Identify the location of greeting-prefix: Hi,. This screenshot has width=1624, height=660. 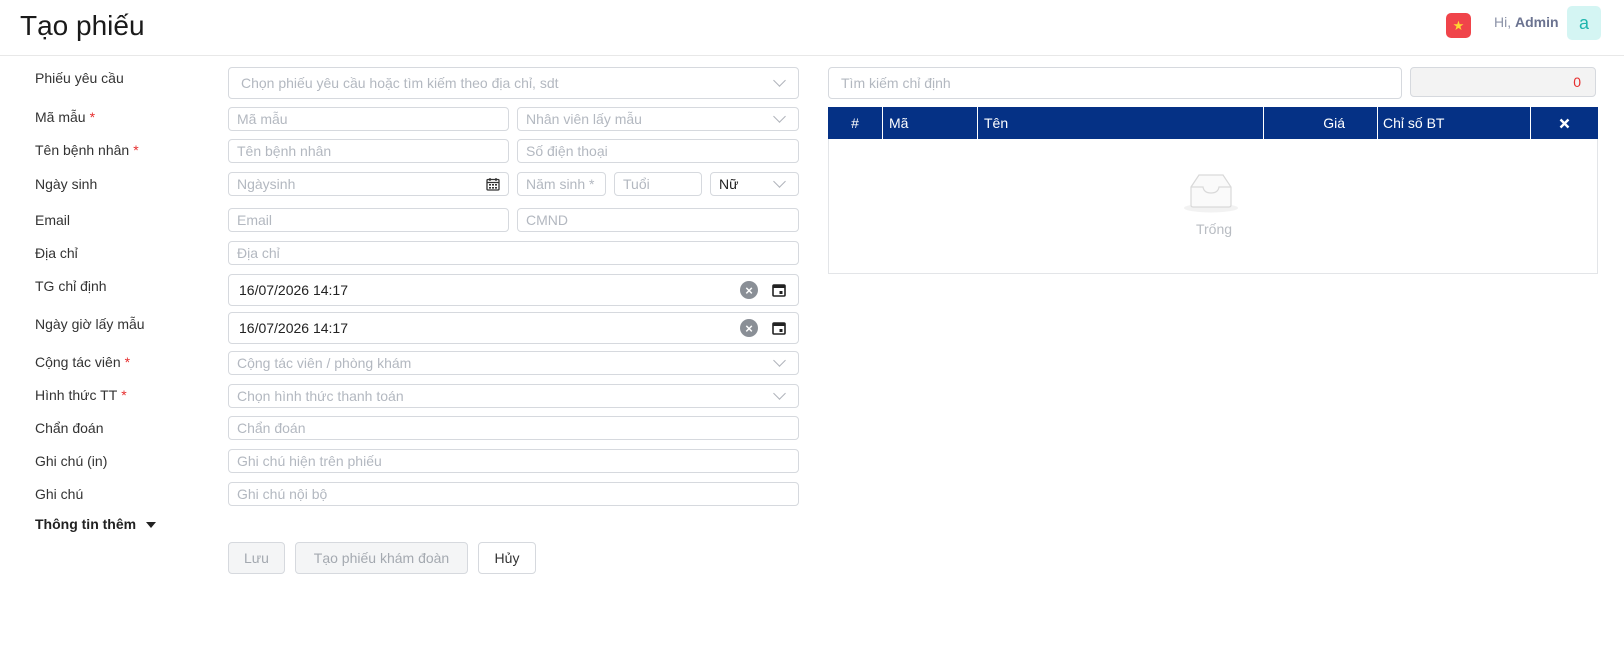
(1503, 22).